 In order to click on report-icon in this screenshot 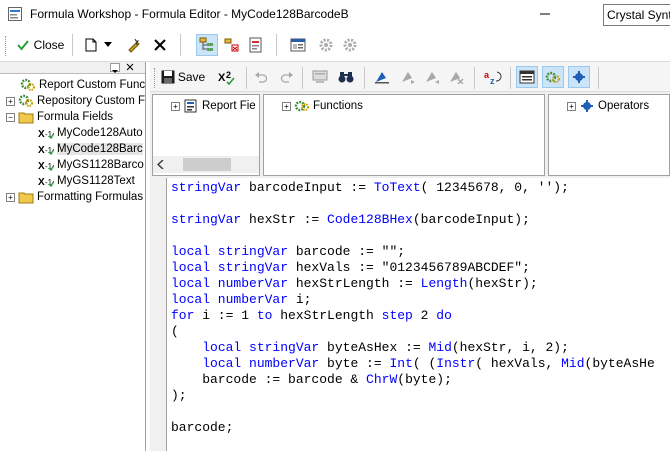, I will do `click(255, 45)`.